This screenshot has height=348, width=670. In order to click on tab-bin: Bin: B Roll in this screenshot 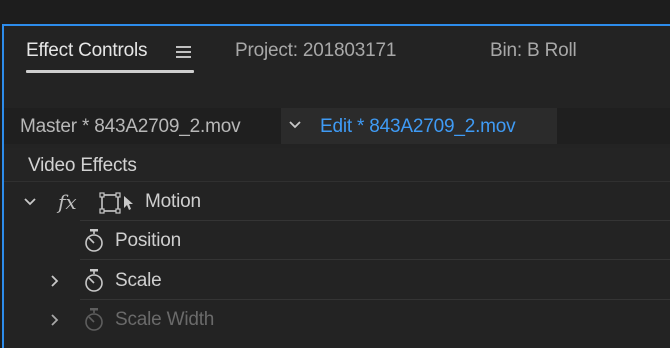, I will do `click(533, 51)`.